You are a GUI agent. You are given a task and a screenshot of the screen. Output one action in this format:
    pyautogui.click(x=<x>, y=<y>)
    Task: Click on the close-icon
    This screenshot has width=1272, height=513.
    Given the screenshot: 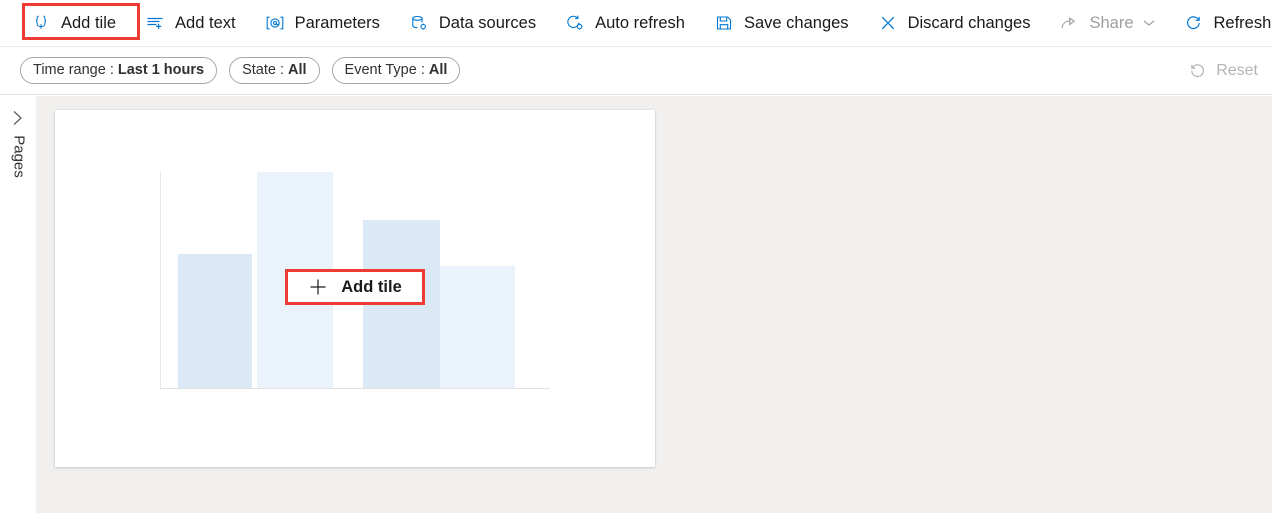 What is the action you would take?
    pyautogui.click(x=888, y=23)
    